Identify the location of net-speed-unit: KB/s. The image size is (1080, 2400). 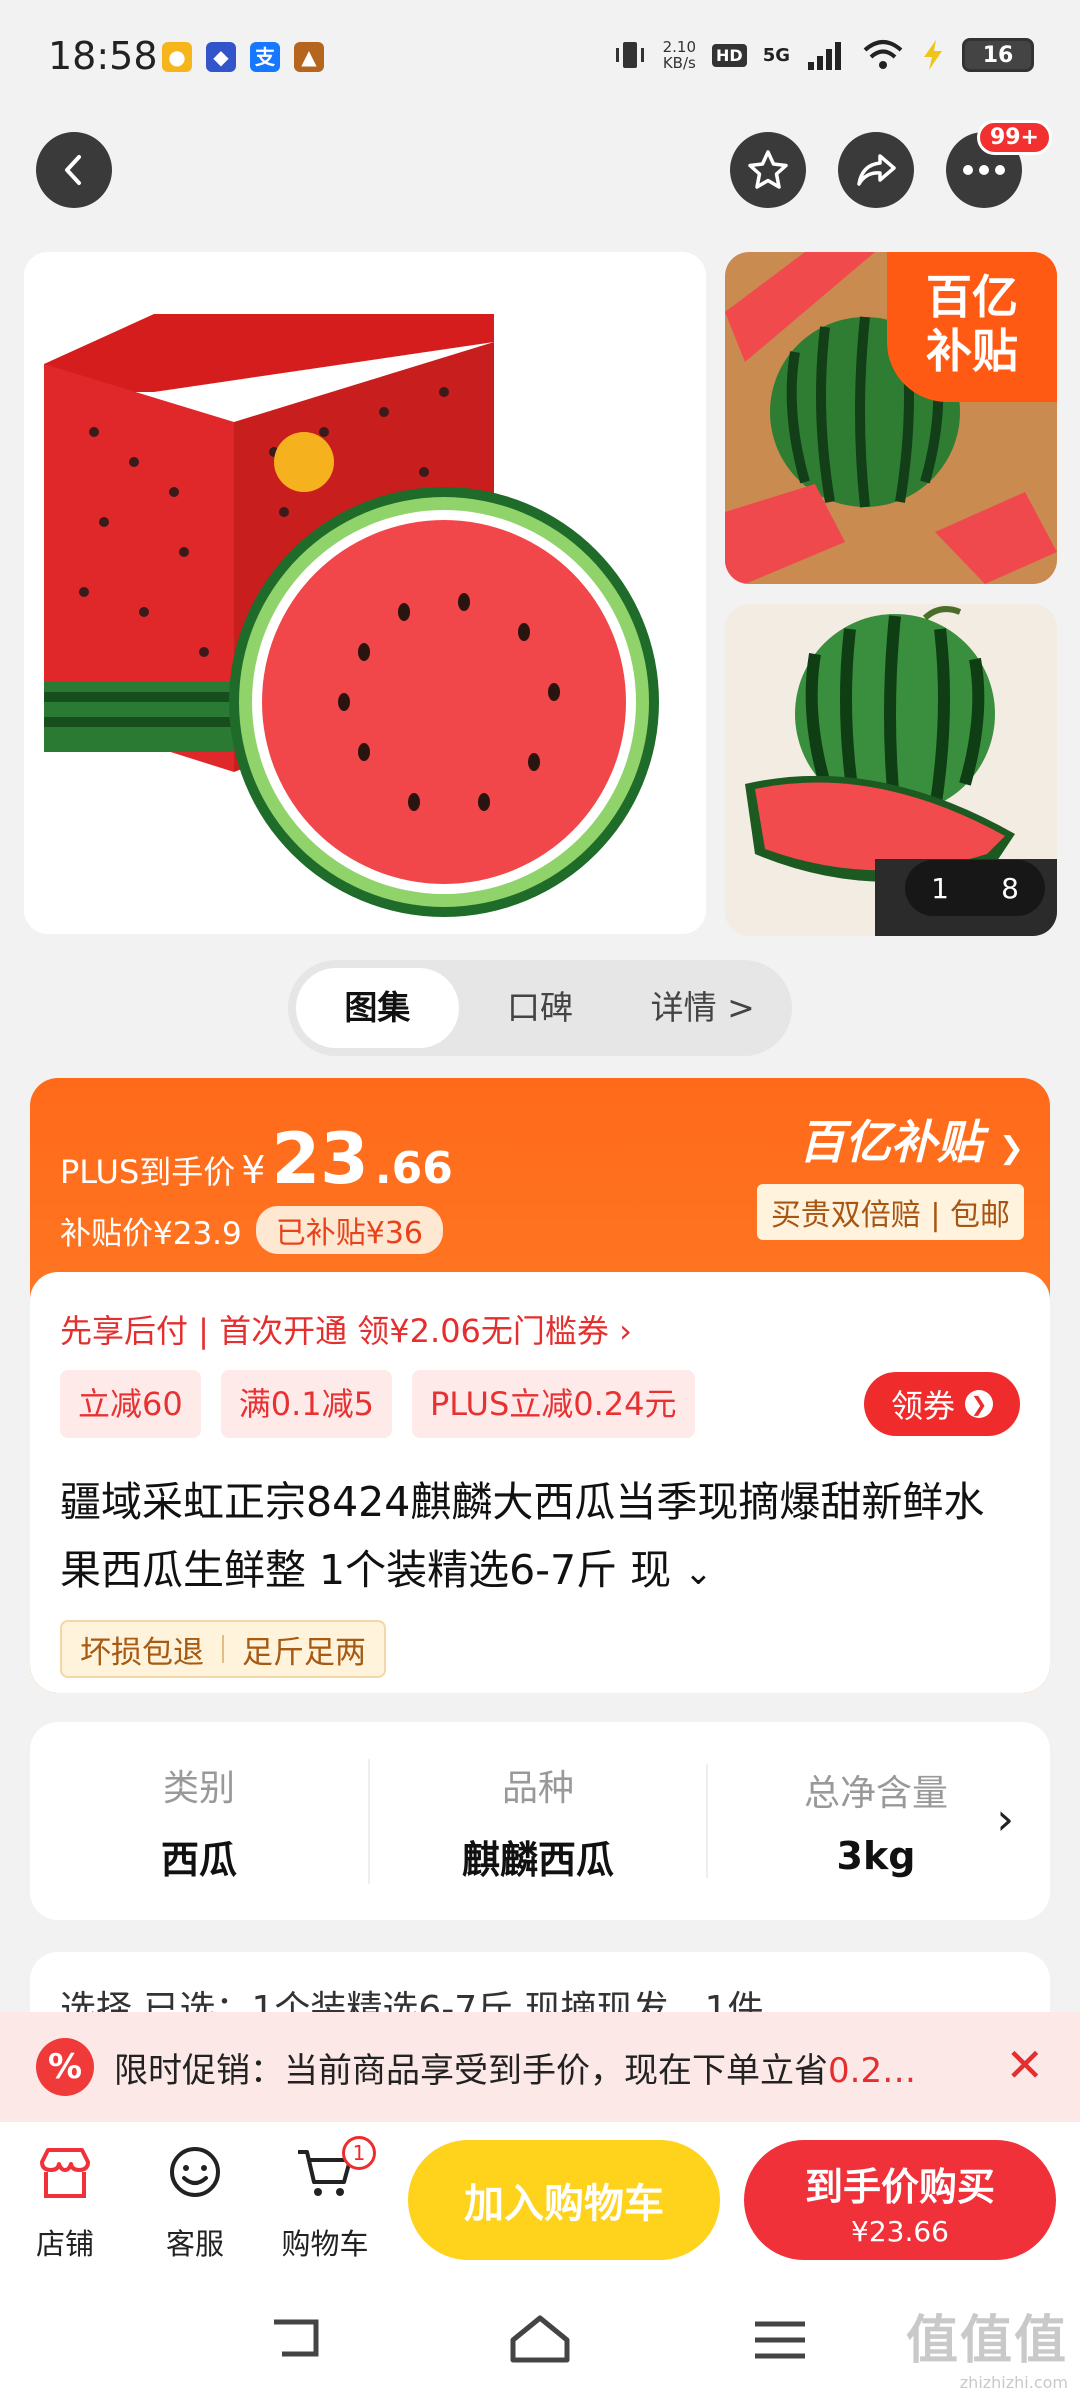
(679, 63).